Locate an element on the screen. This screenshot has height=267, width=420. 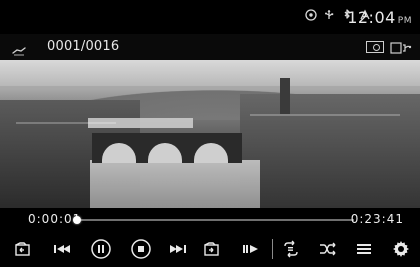
clock-time: 12:04 is located at coordinates (371, 17).